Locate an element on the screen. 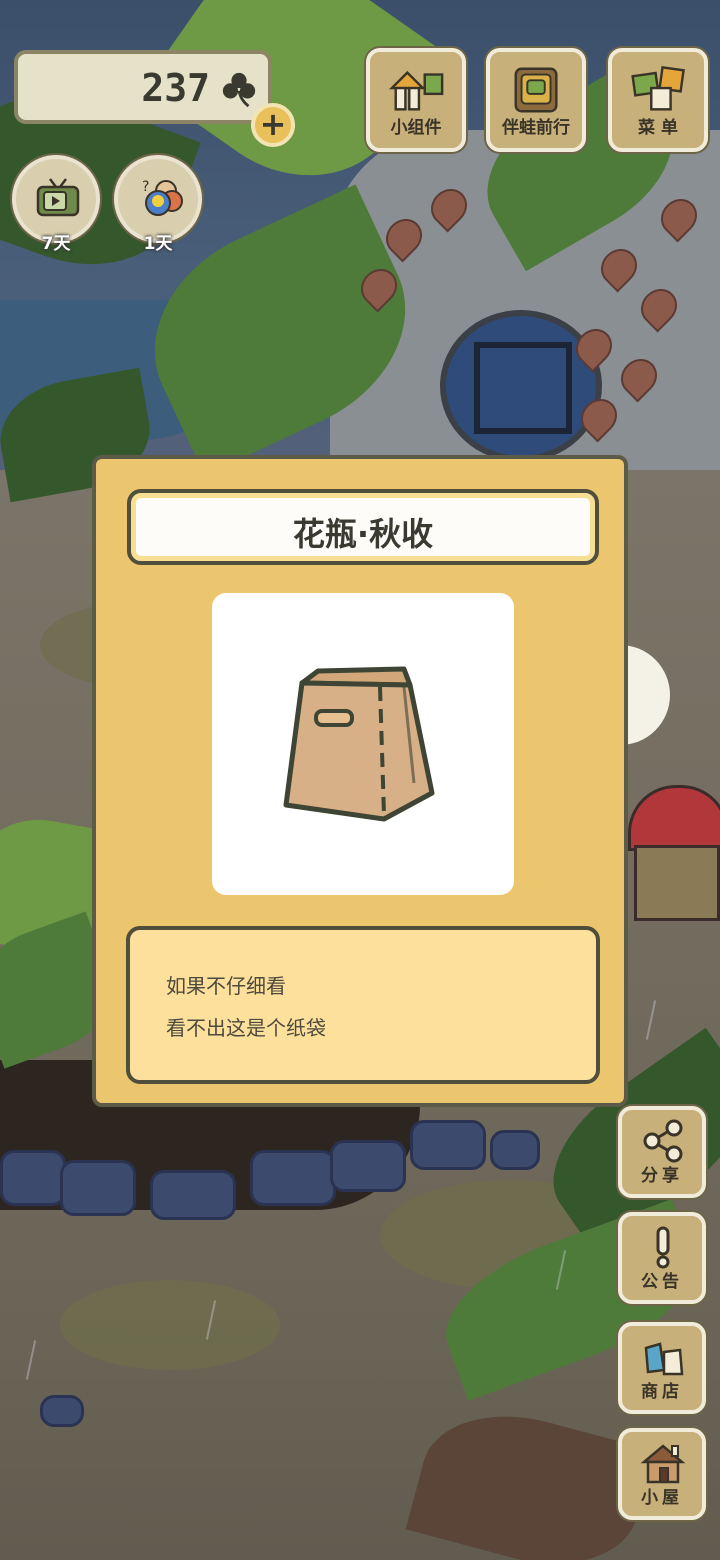  clover-counter: 237 is located at coordinates (143, 87).